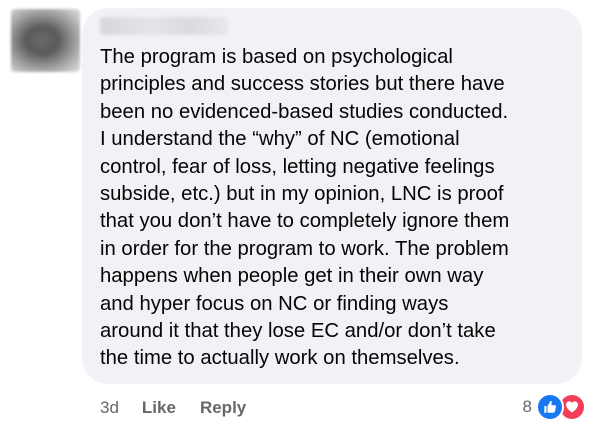  I want to click on comment-text-line: I understand the “why” of NC (emotional, so click(280, 139).